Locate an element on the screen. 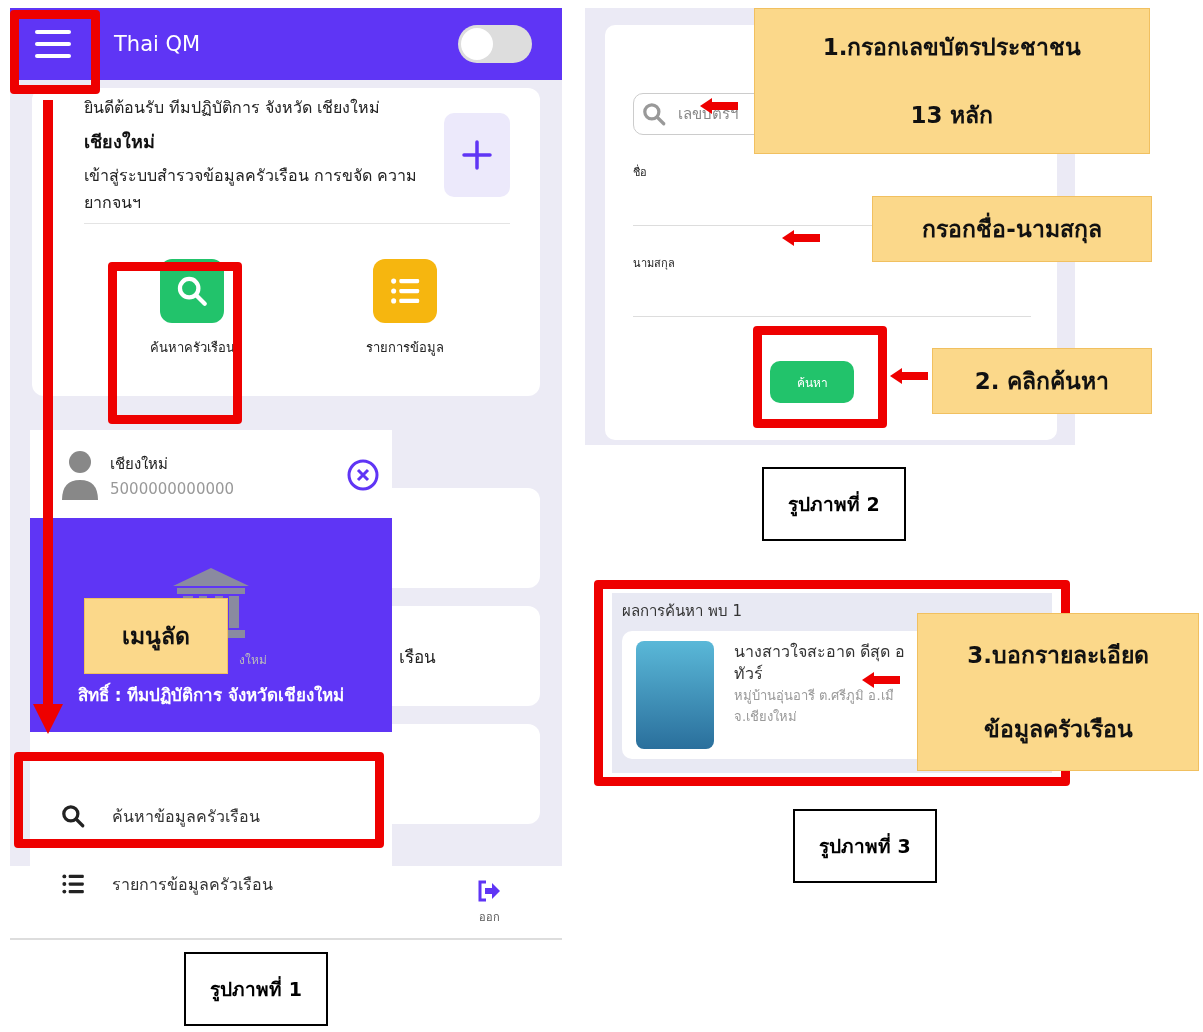 Image resolution: width=1203 pixels, height=1032 pixels. close-icon is located at coordinates (363, 475).